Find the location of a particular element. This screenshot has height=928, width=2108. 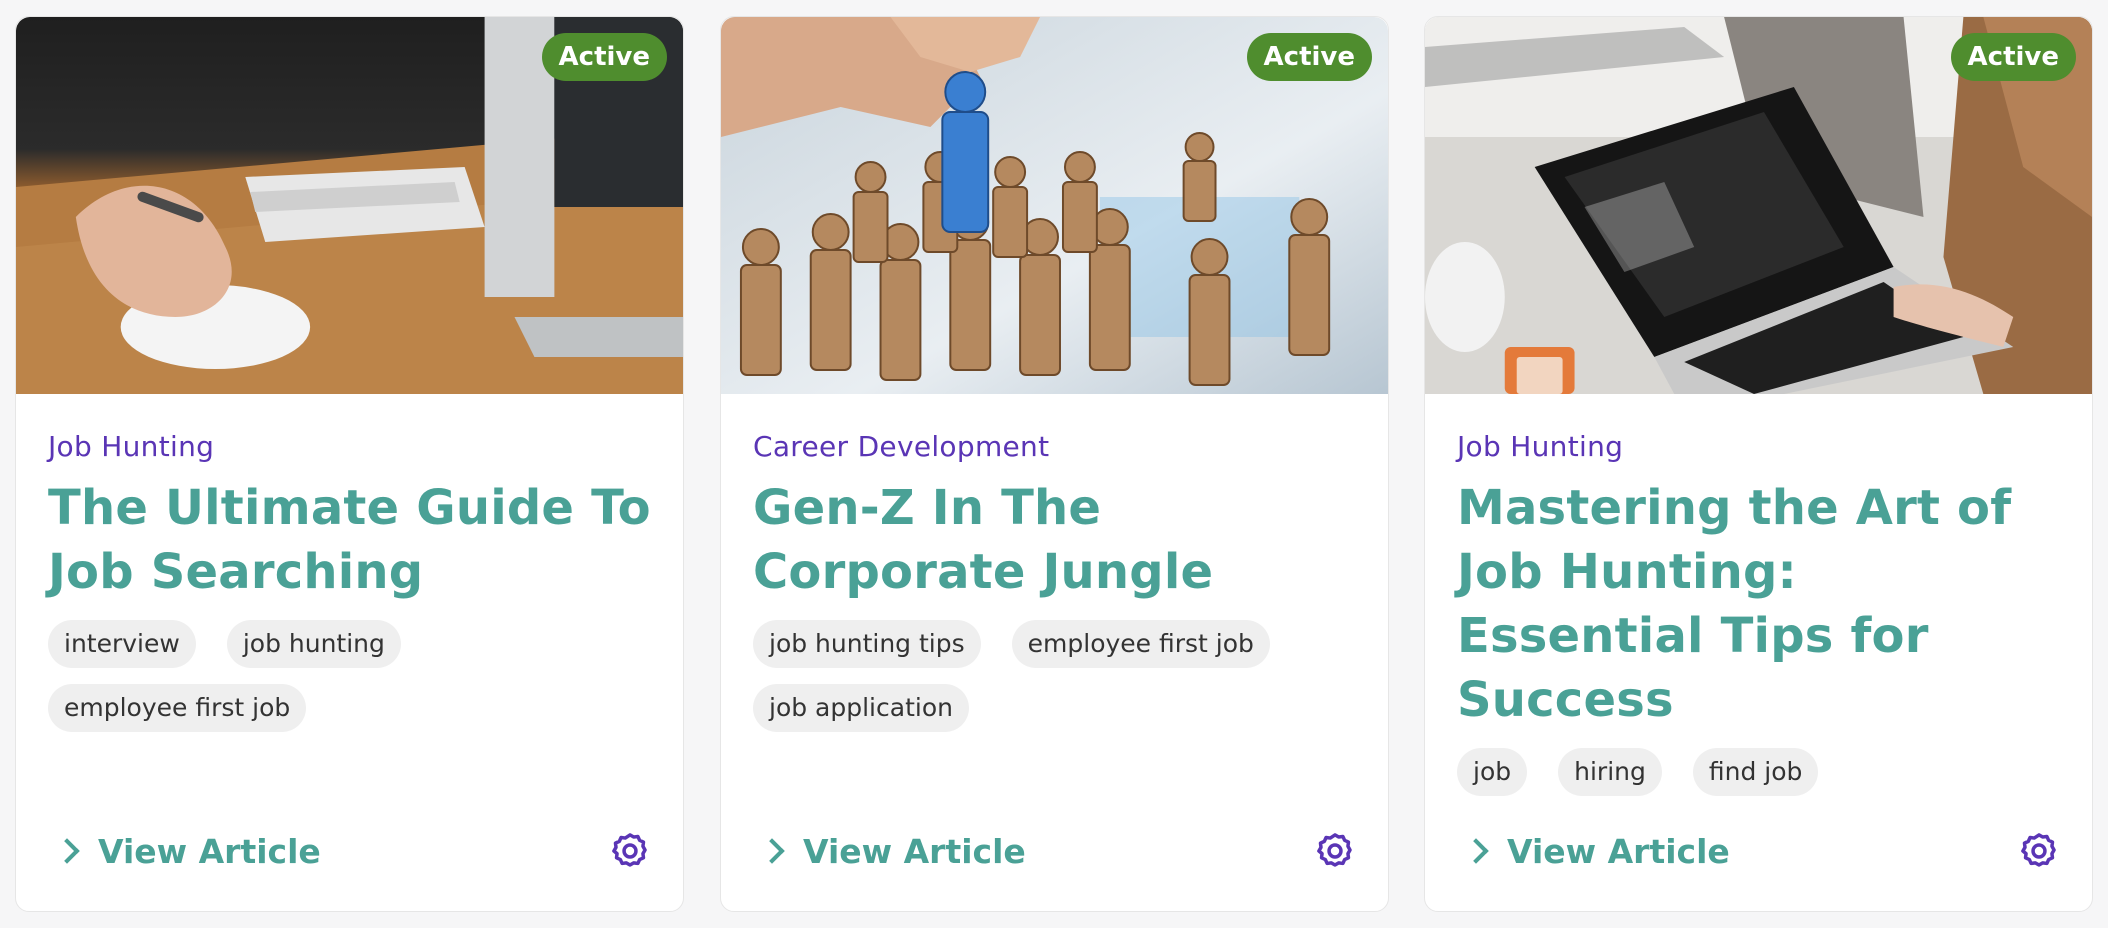

tag-chip: find job is located at coordinates (1755, 772).